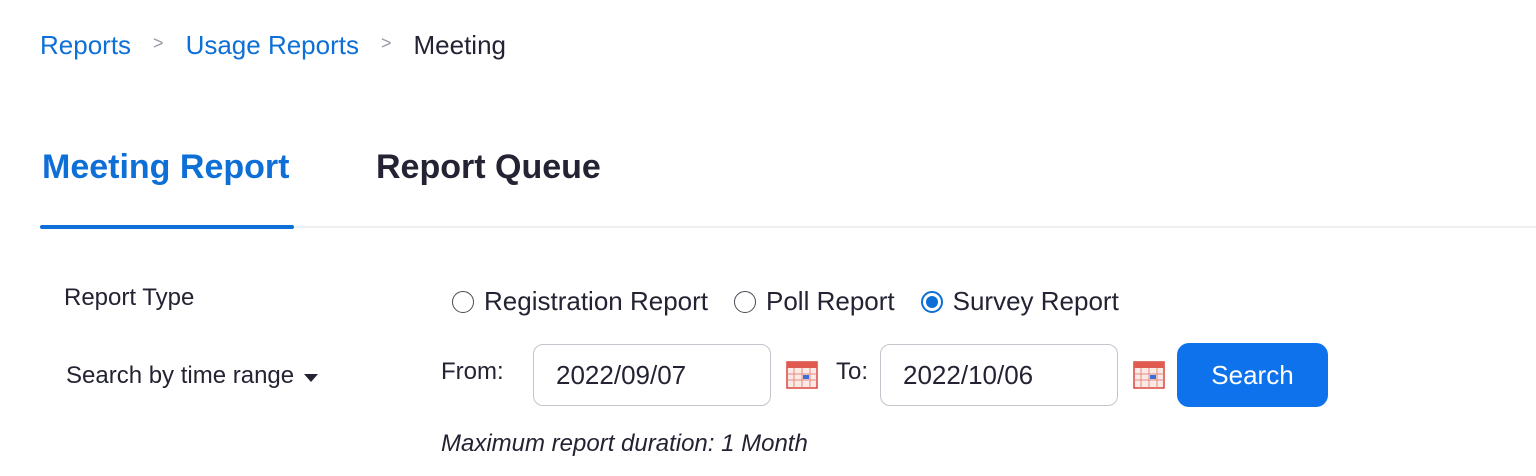  Describe the element at coordinates (1252, 375) in the screenshot. I see `search-button: Search` at that location.